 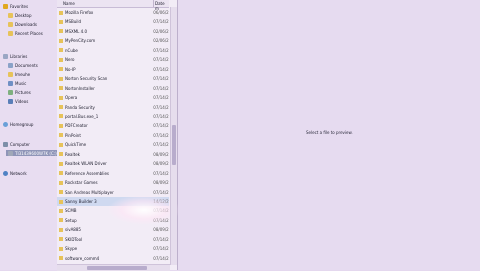 What do you see at coordinates (10, 153) in the screenshot?
I see `drive-icon` at bounding box center [10, 153].